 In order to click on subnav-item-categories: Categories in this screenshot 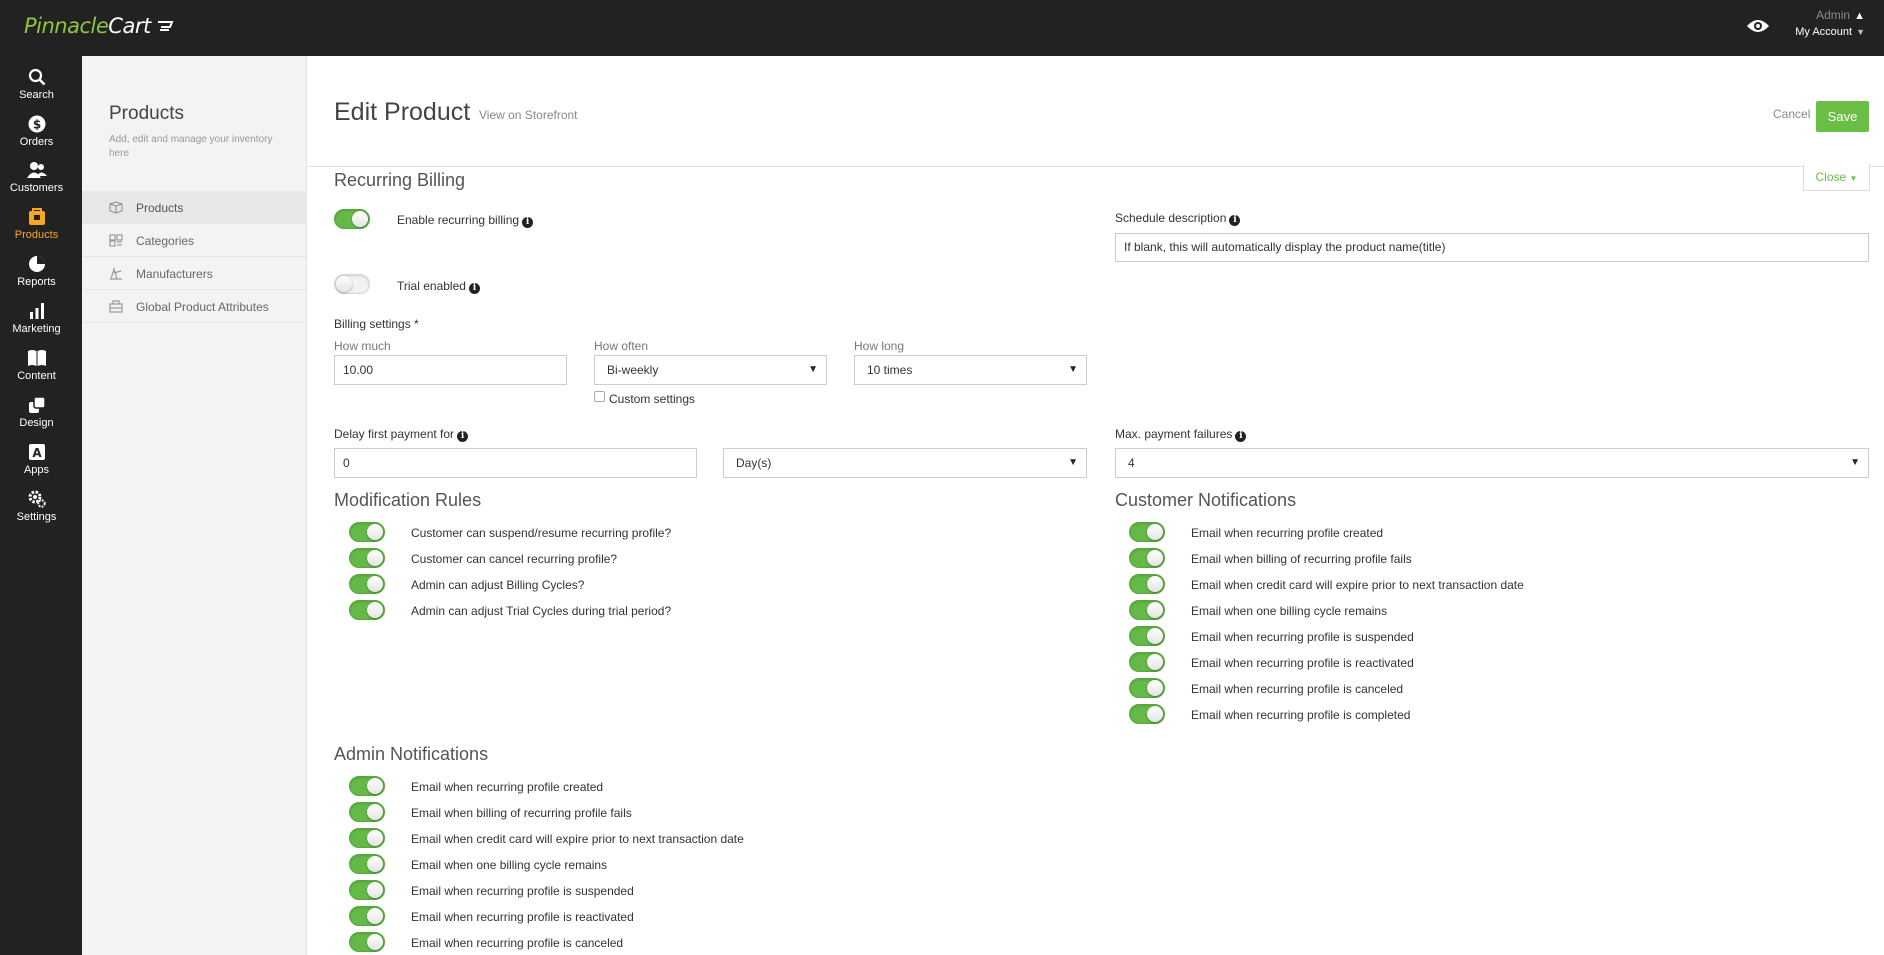, I will do `click(194, 240)`.